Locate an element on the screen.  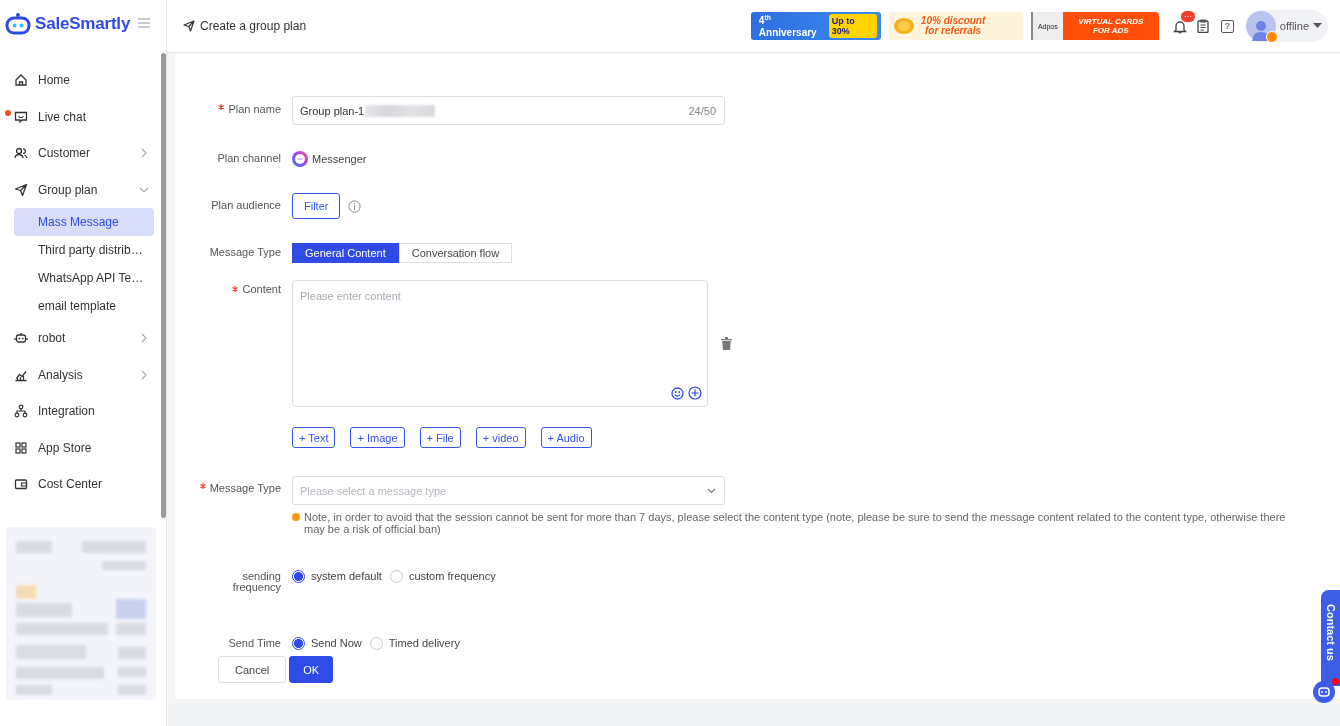
sidebar-item: Live chat is located at coordinates (77, 116).